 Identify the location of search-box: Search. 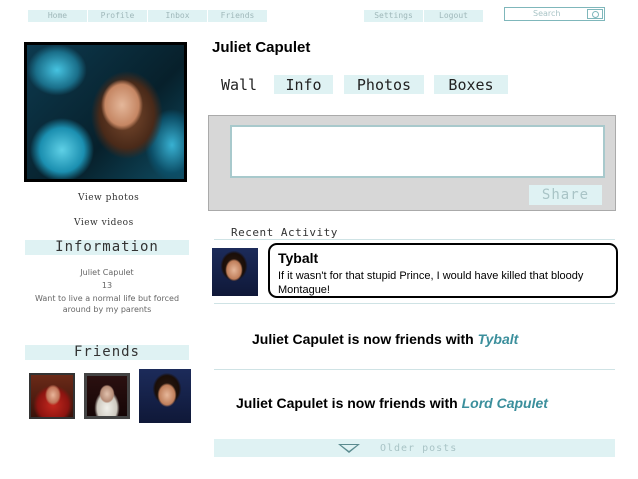
(554, 14).